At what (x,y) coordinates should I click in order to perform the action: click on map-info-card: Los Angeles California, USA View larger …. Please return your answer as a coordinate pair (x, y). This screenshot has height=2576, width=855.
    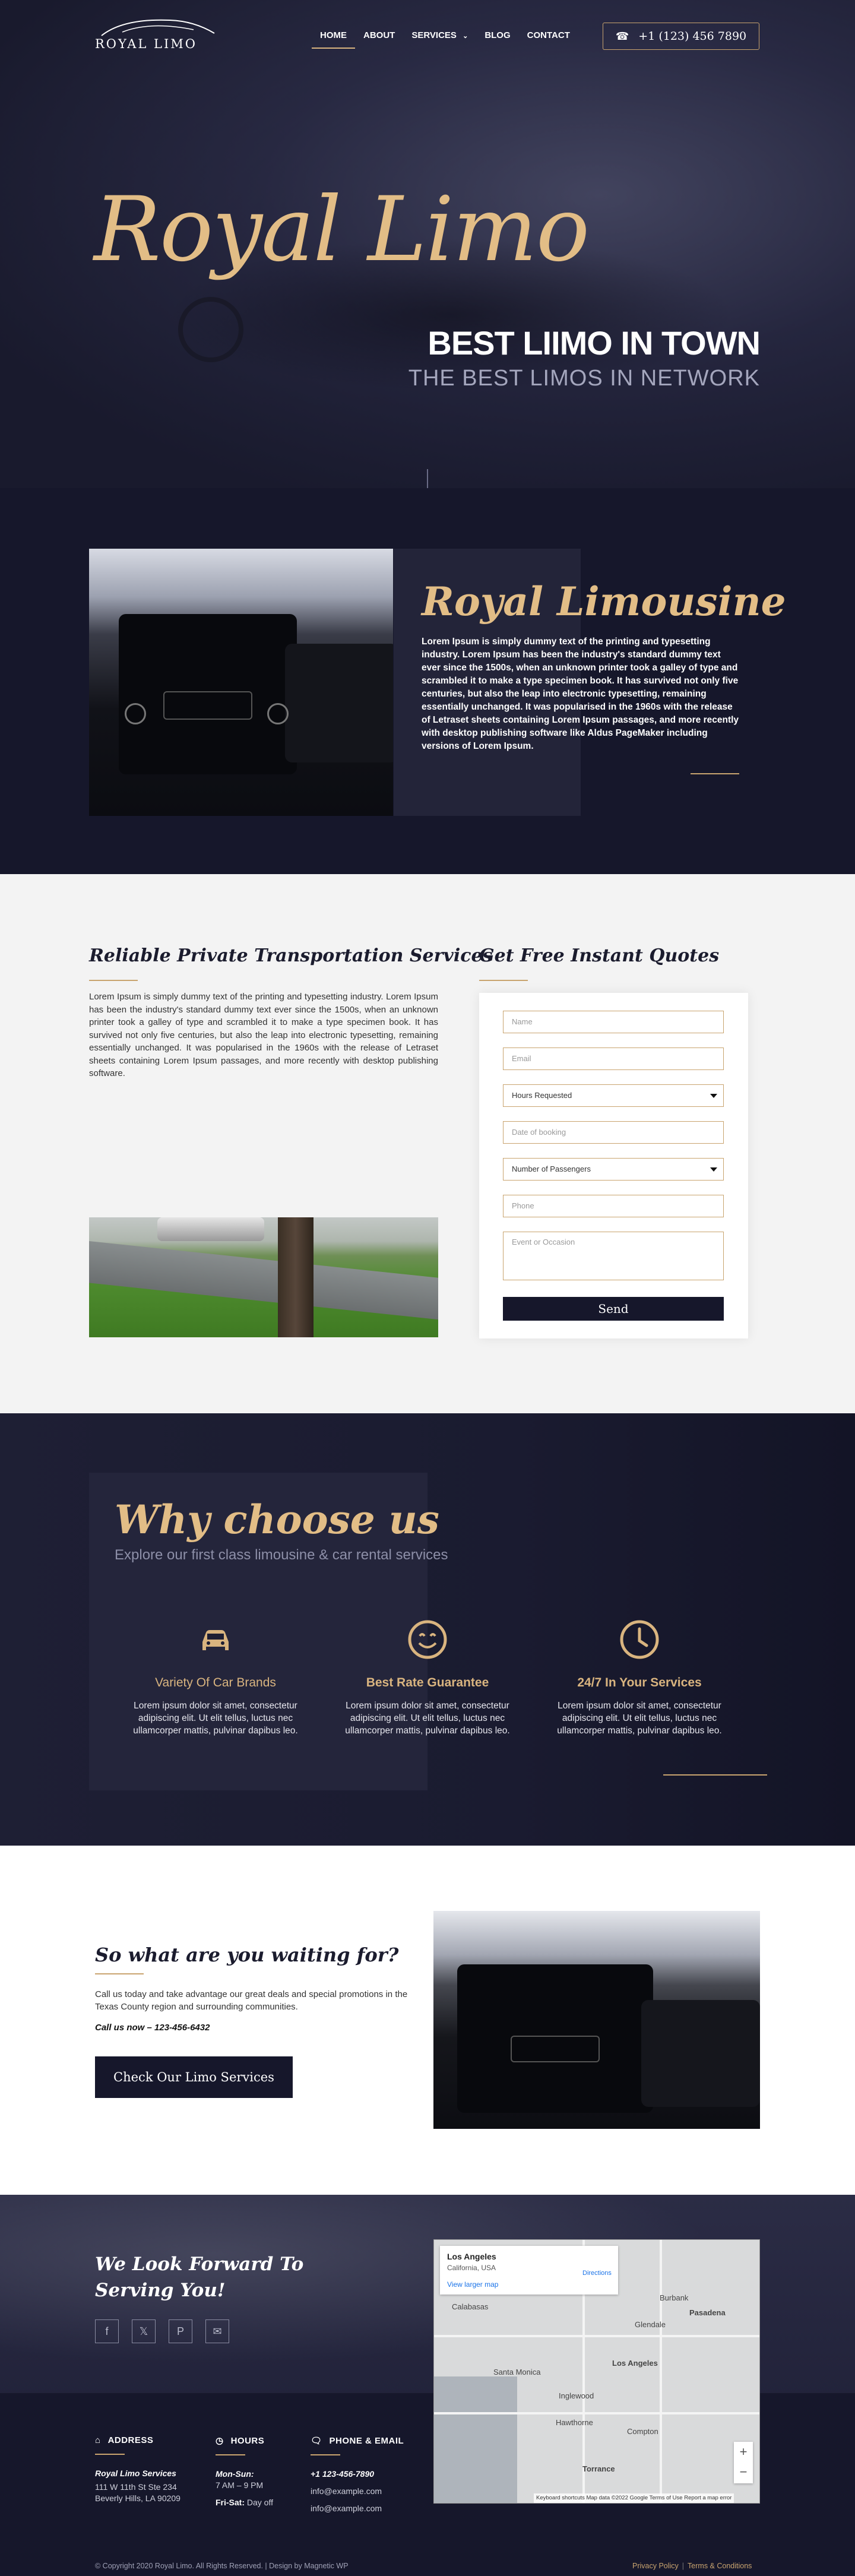
    Looking at the image, I should click on (529, 2270).